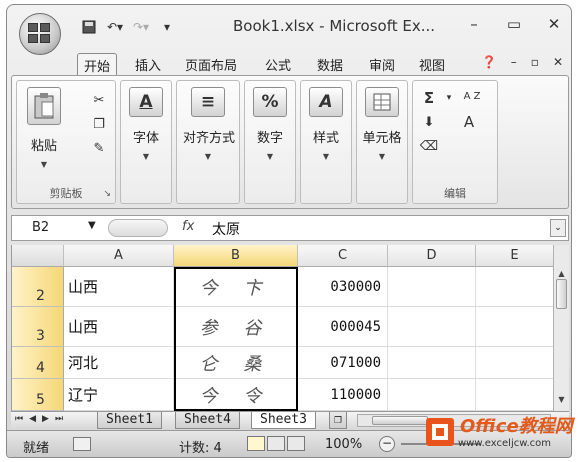 The image size is (578, 462). I want to click on autosum-dropdown-icon: ▾, so click(449, 98).